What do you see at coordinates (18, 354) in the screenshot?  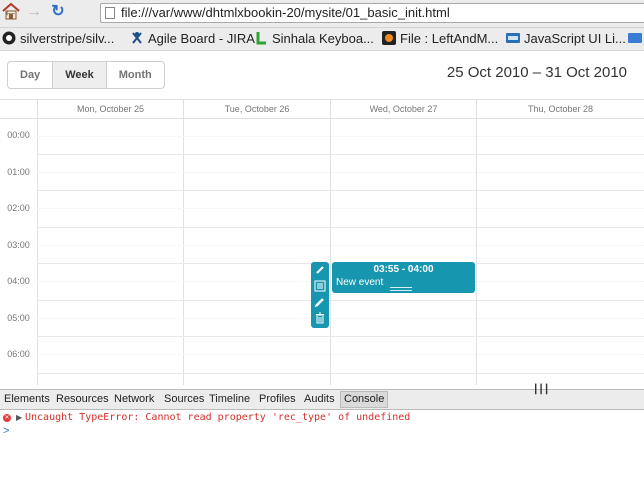 I see `hour-label: 06:00` at bounding box center [18, 354].